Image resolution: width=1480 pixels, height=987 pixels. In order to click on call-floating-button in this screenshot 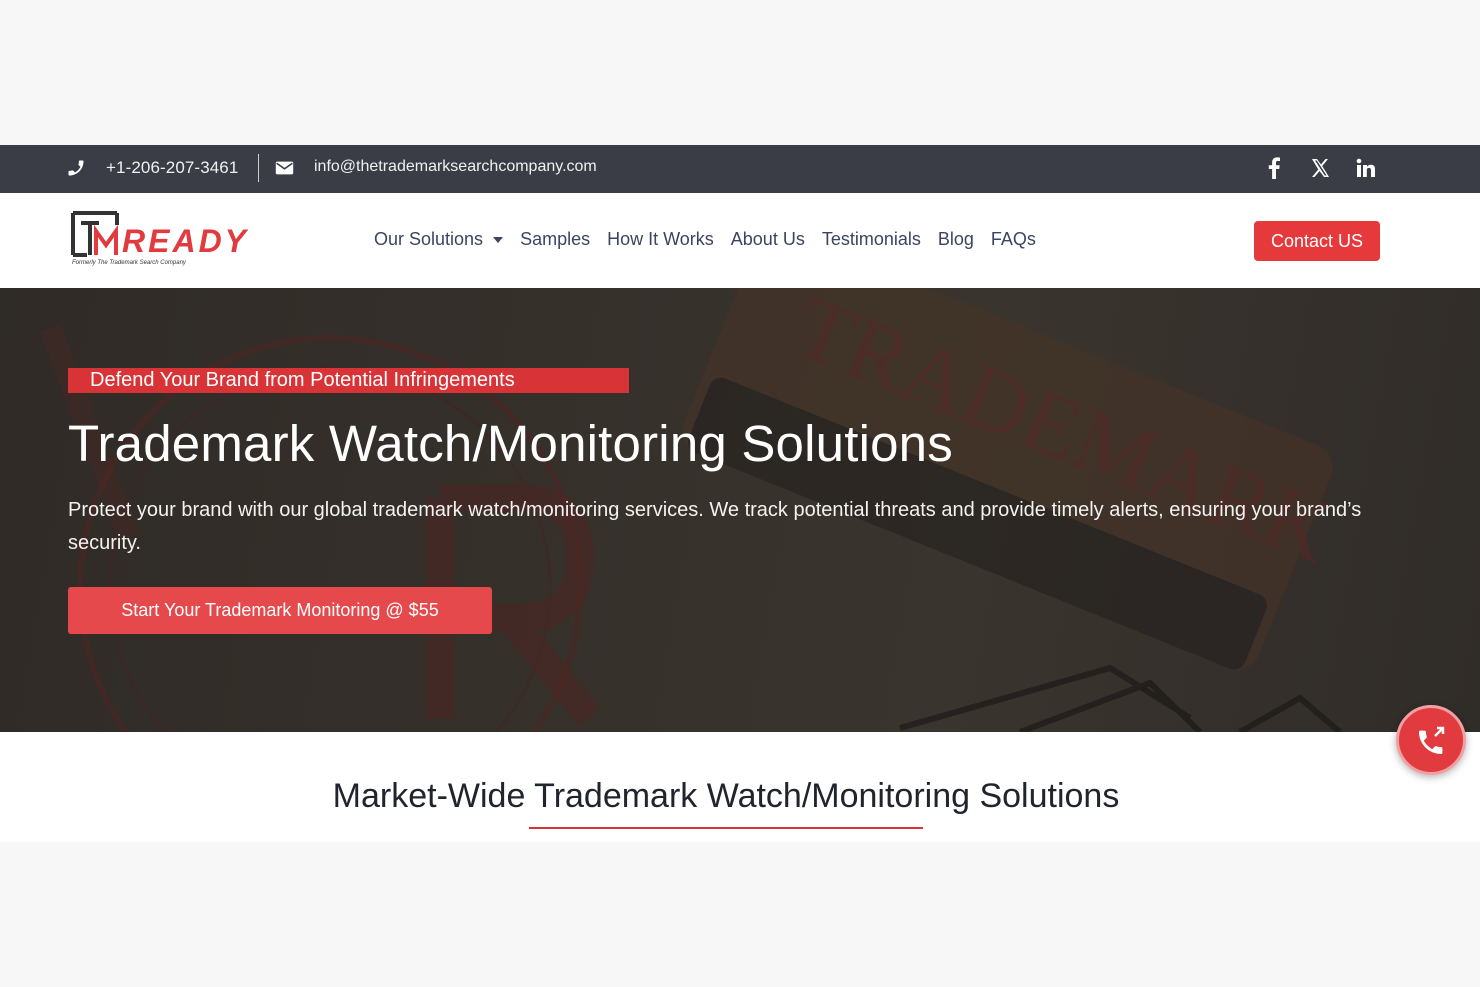, I will do `click(1431, 740)`.